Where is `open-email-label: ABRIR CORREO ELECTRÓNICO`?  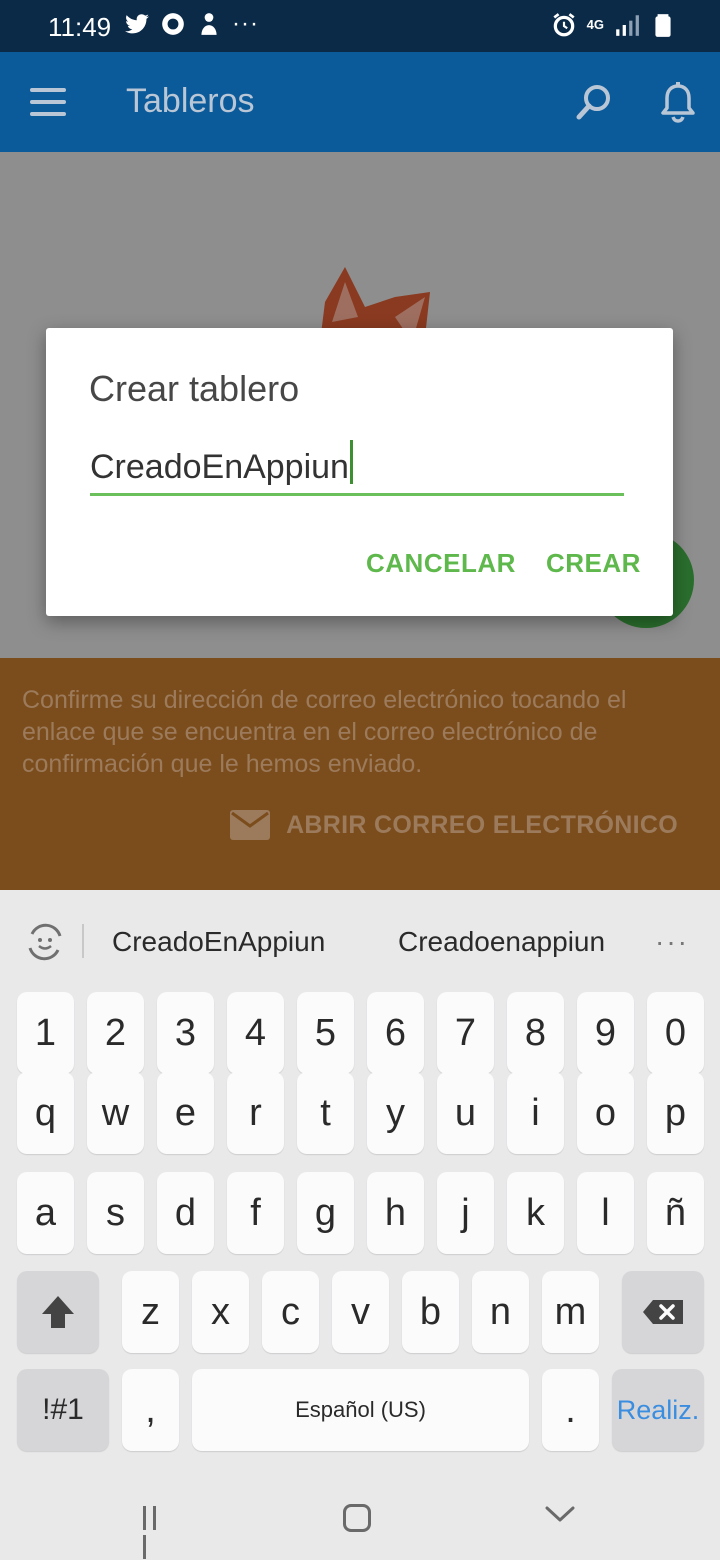
open-email-label: ABRIR CORREO ELECTRÓNICO is located at coordinates (482, 824).